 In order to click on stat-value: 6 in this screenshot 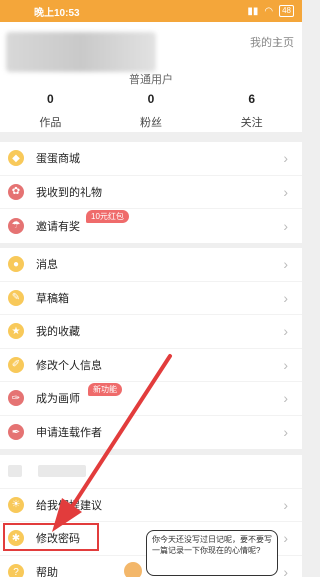, I will do `click(252, 99)`.